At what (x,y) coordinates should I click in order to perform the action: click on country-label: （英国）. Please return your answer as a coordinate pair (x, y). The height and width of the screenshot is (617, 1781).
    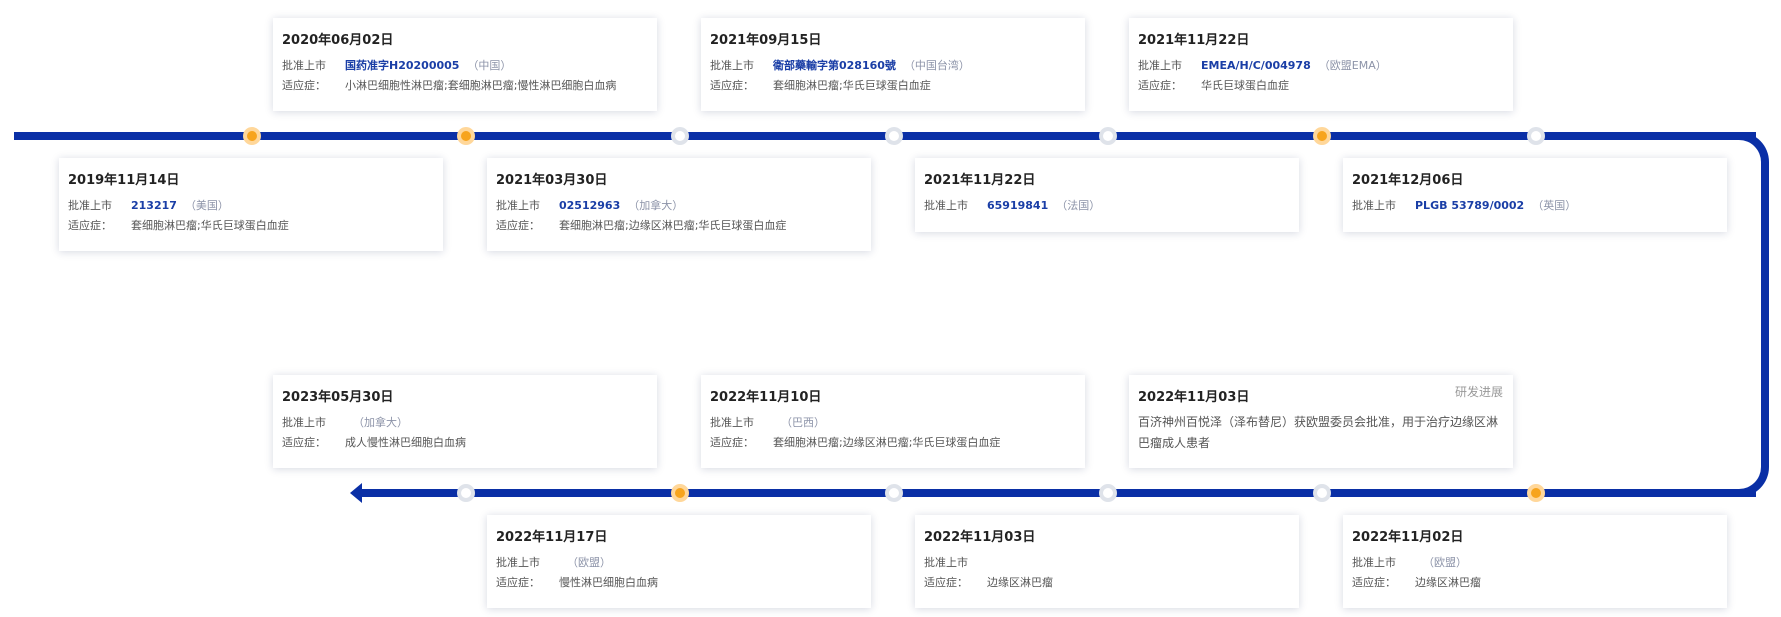
    Looking at the image, I should click on (1554, 205).